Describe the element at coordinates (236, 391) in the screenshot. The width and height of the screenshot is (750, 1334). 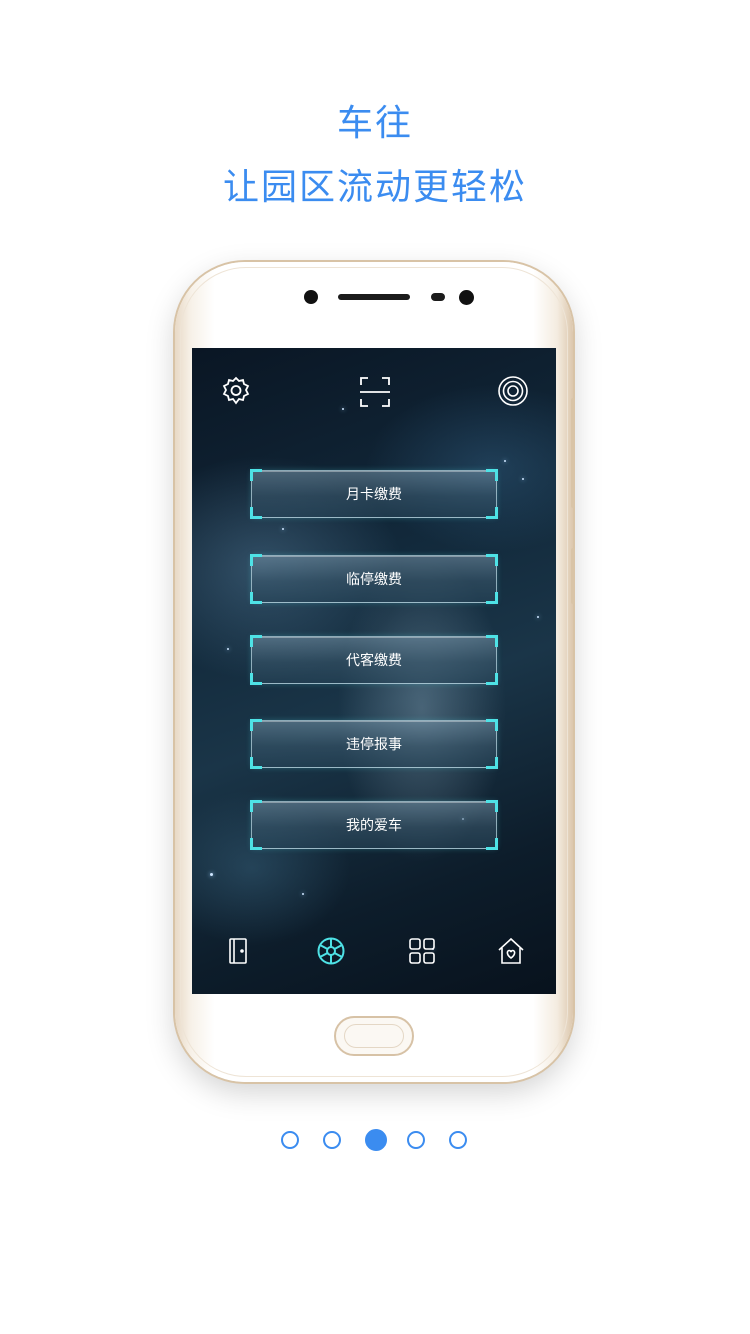
I see `gear-icon` at that location.